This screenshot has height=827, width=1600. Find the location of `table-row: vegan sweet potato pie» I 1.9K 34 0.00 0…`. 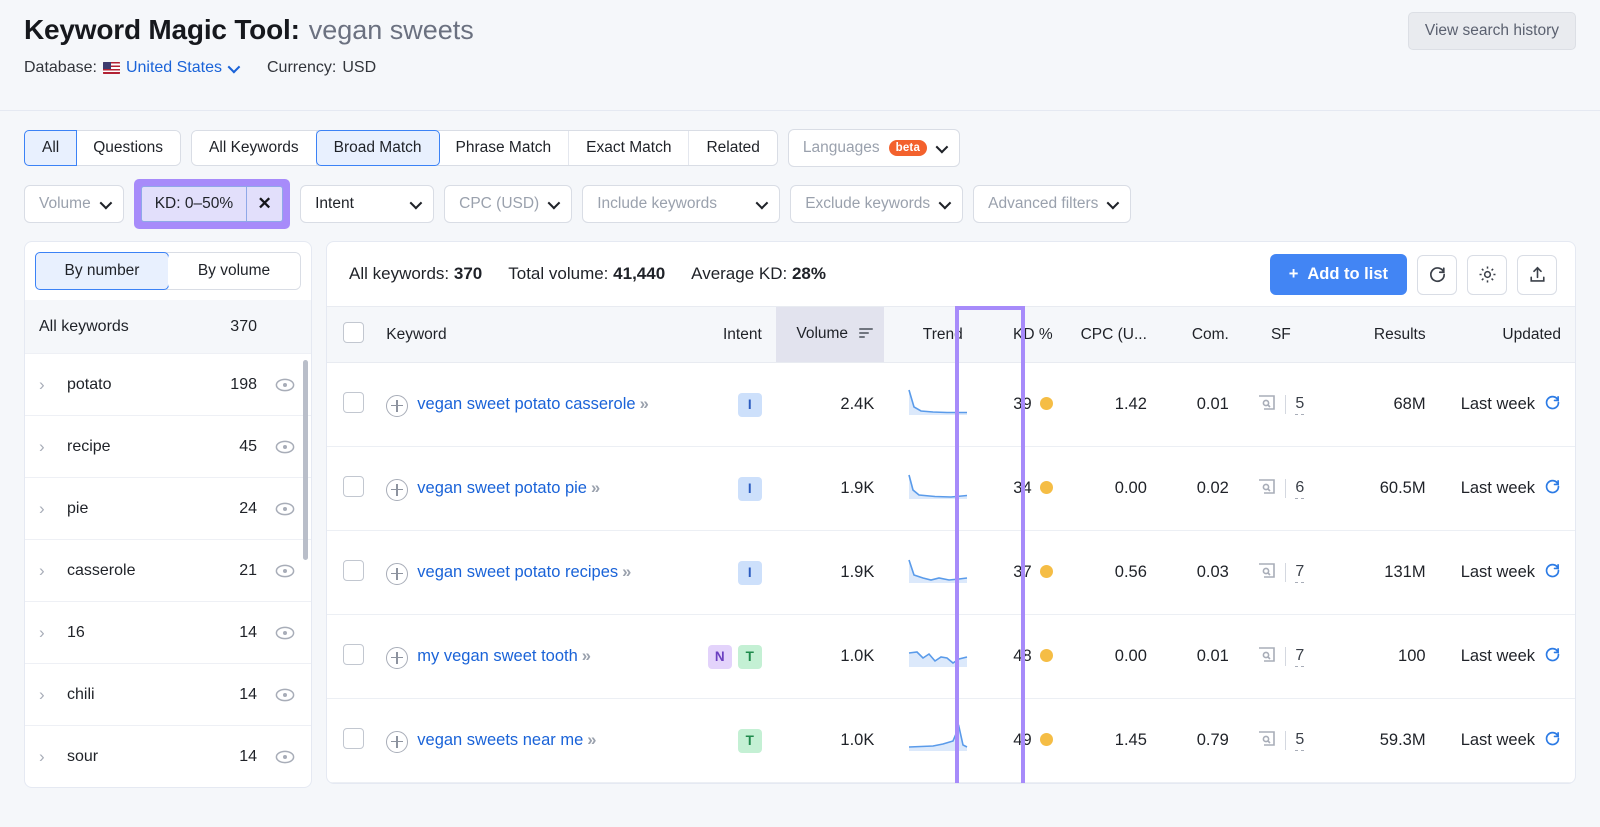

table-row: vegan sweet potato pie» I 1.9K 34 0.00 0… is located at coordinates (951, 488).